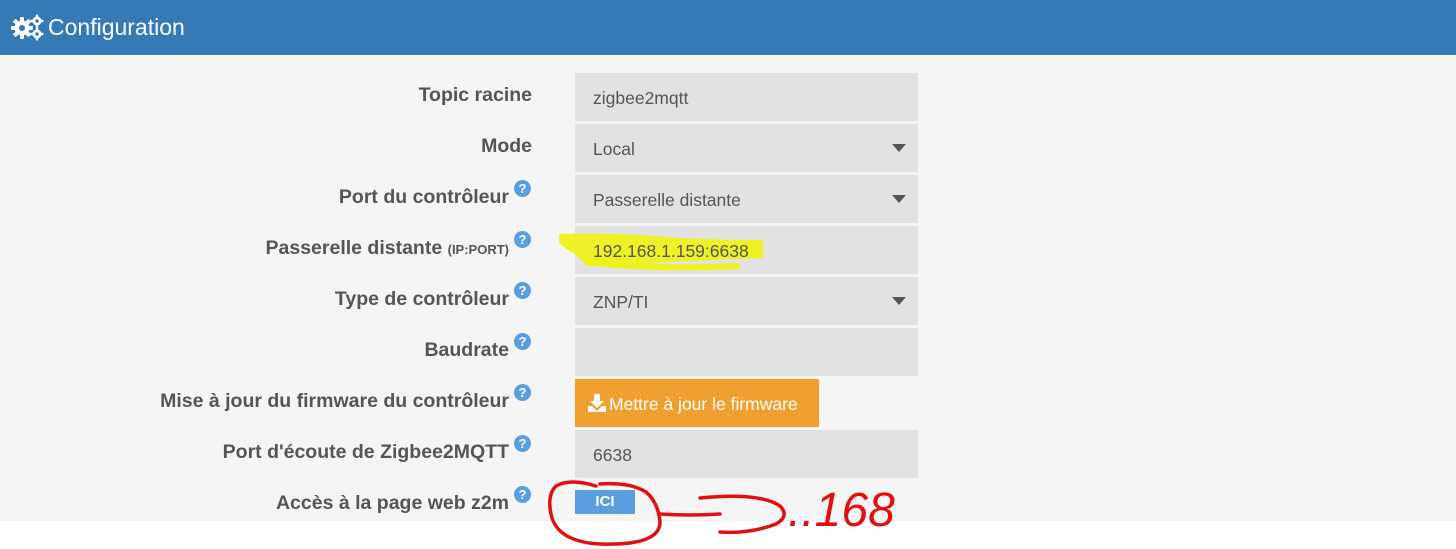 The height and width of the screenshot is (549, 1456). I want to click on update-firmware-button: Mettre à jour le firmware, so click(697, 403).